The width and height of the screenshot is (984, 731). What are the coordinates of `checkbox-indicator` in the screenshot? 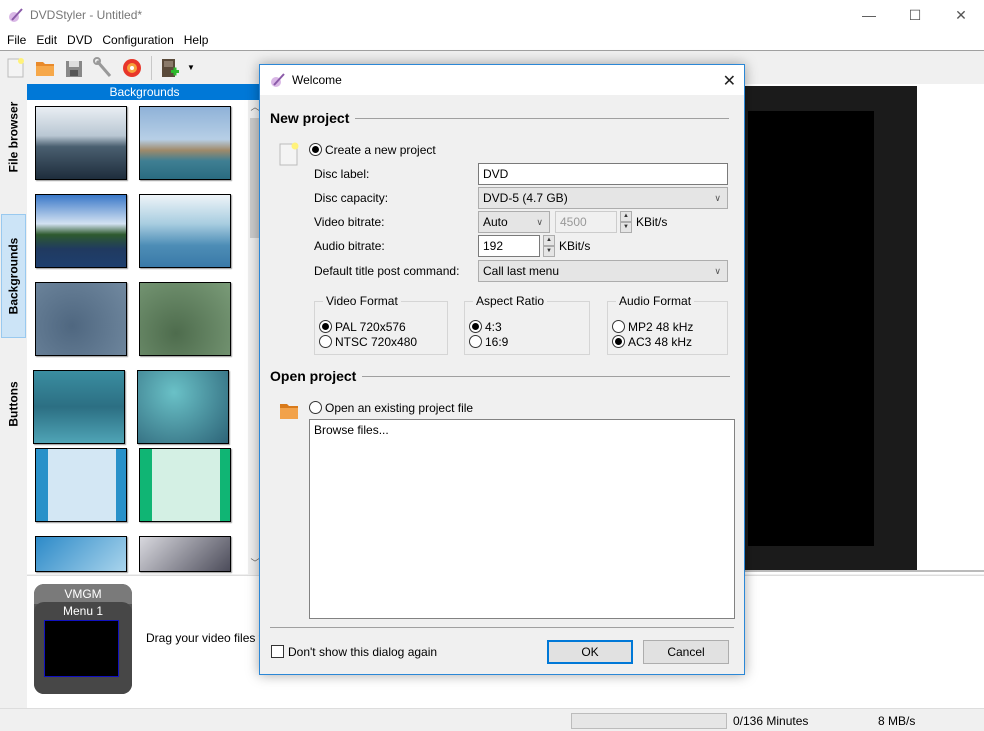 It's located at (277, 651).